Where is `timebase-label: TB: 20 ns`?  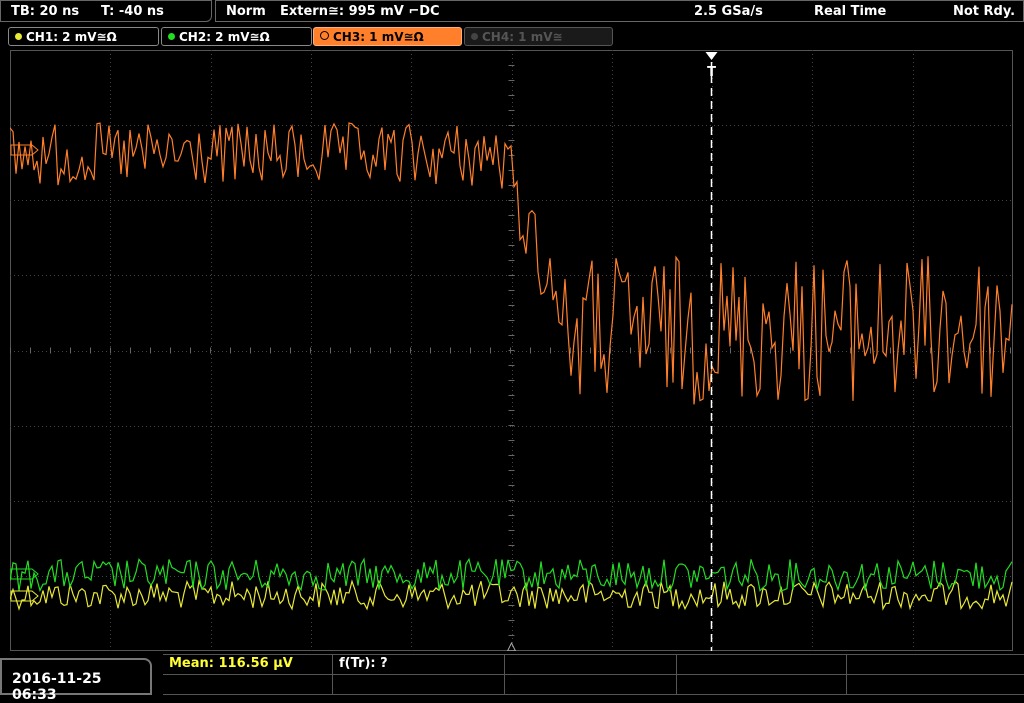 timebase-label: TB: 20 ns is located at coordinates (45, 11).